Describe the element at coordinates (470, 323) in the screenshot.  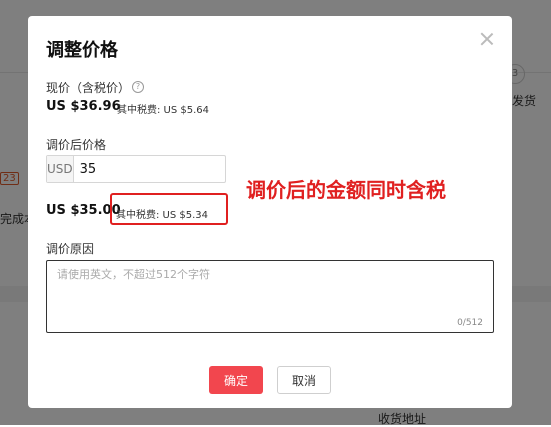
I see `char-count: 0/512` at that location.